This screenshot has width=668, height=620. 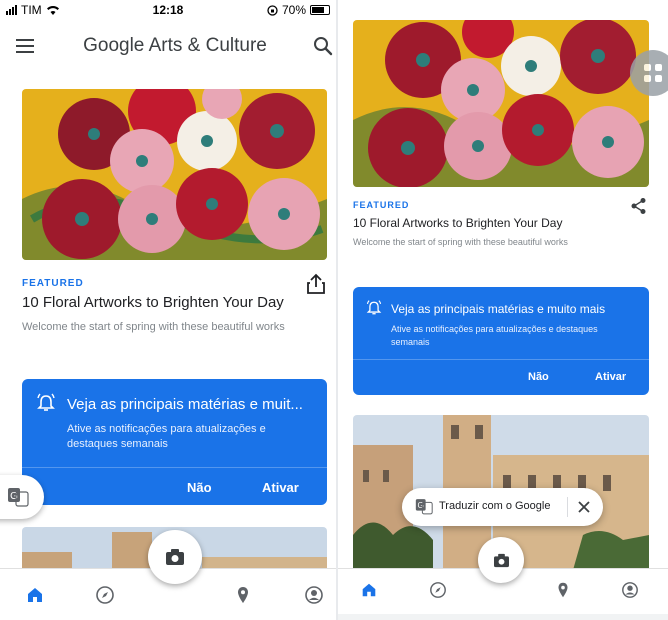 I want to click on app-bar: Google Arts & Culture, so click(x=168, y=46).